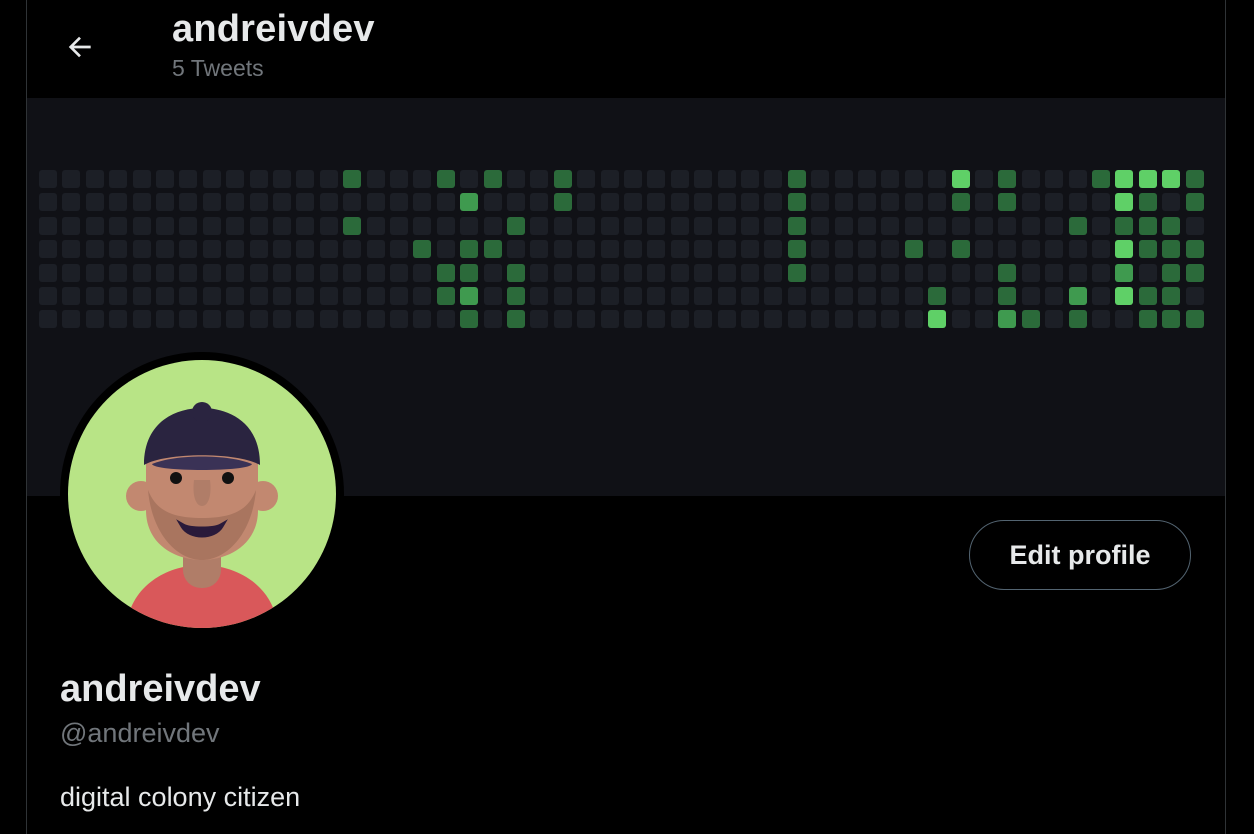 The height and width of the screenshot is (834, 1254). What do you see at coordinates (1080, 555) in the screenshot?
I see `edit-profile-button: Edit profile` at bounding box center [1080, 555].